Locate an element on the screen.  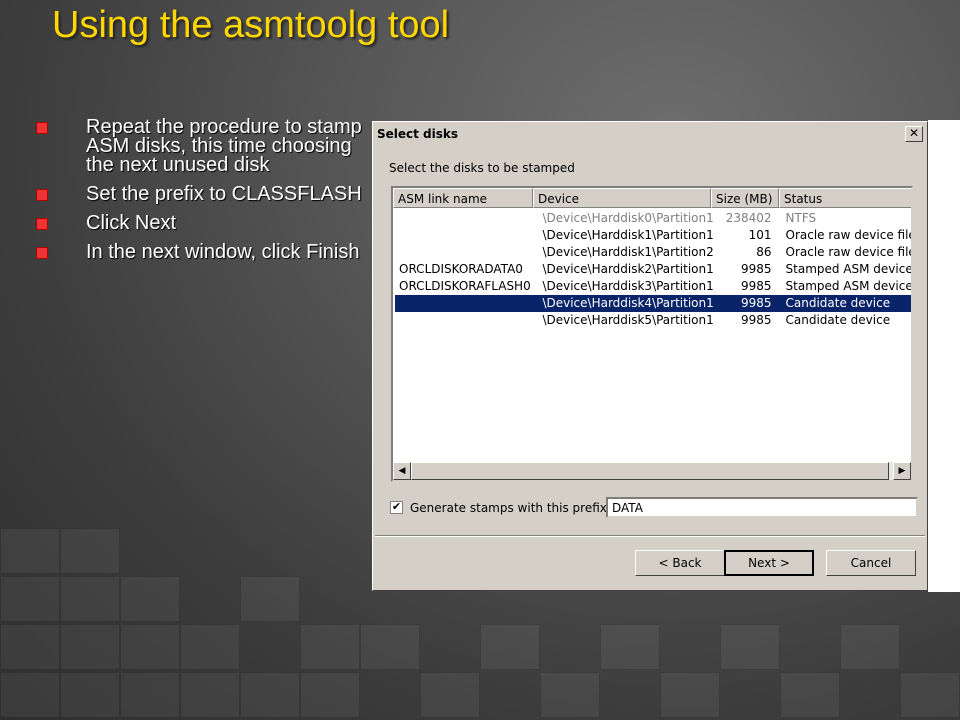
close-icon: ✕ is located at coordinates (914, 133).